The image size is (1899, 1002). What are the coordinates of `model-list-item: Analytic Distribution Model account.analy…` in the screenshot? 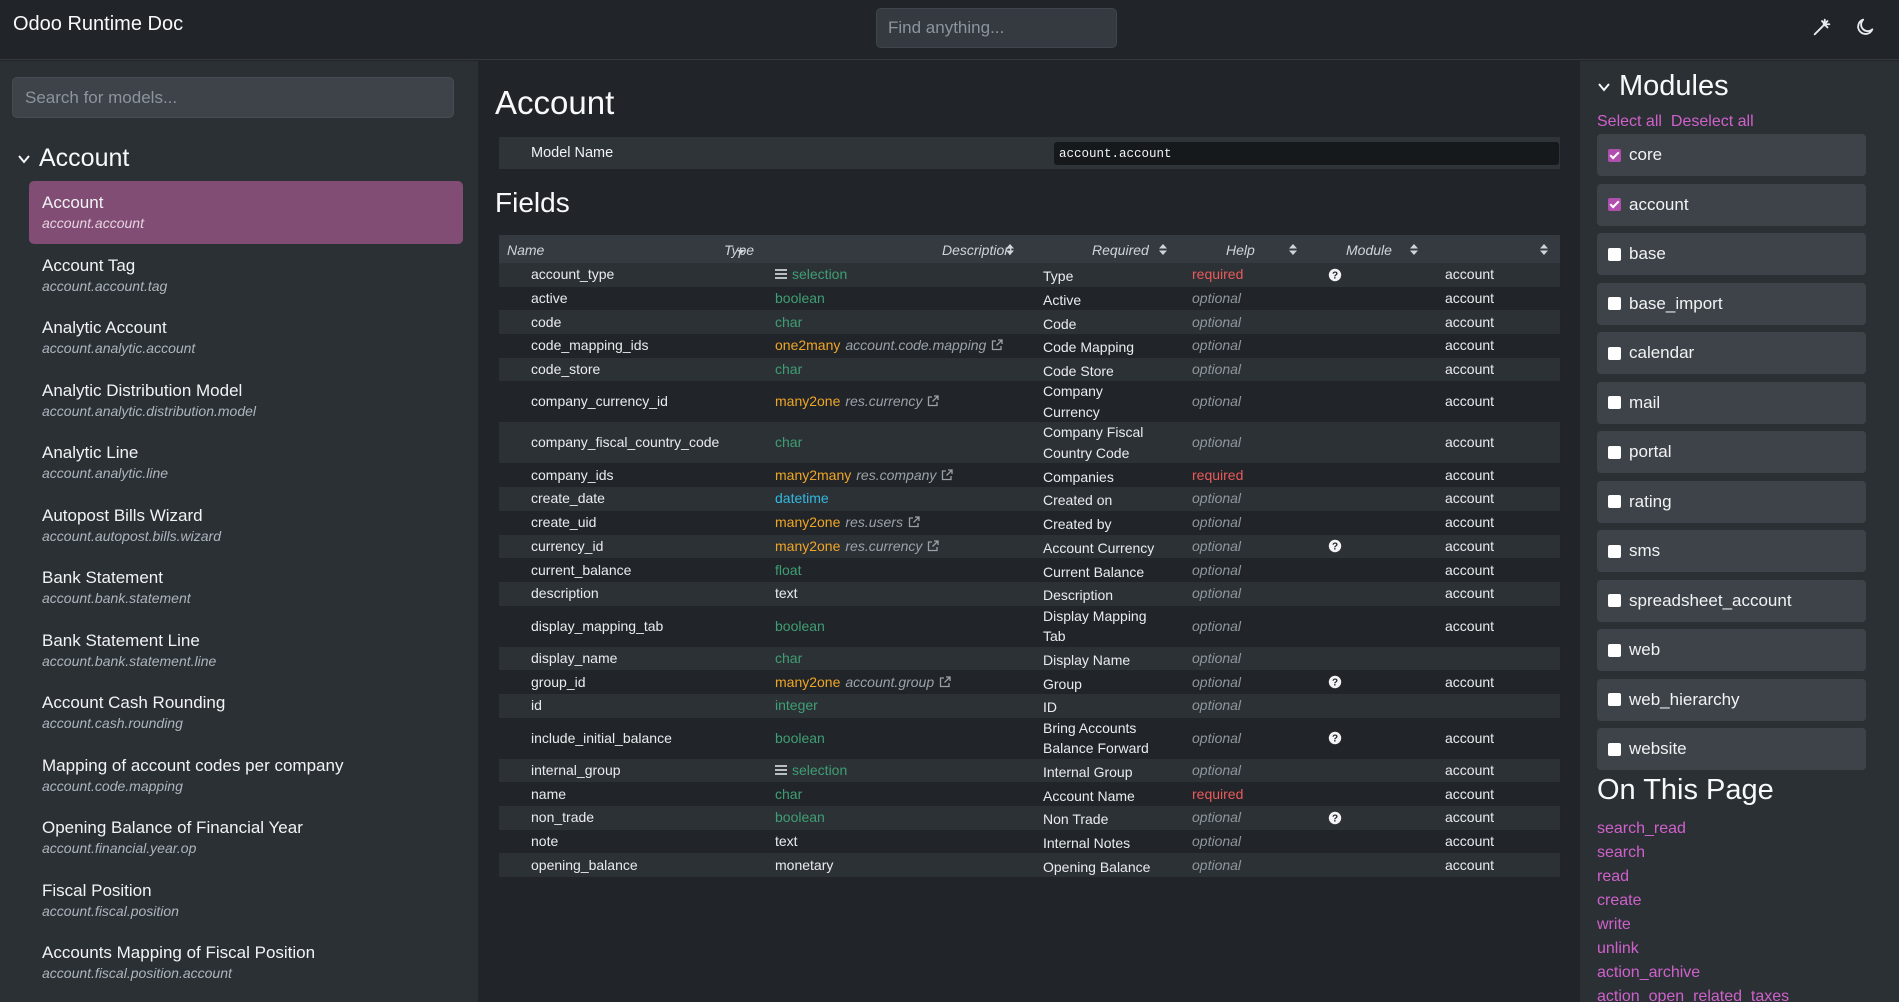 It's located at (246, 400).